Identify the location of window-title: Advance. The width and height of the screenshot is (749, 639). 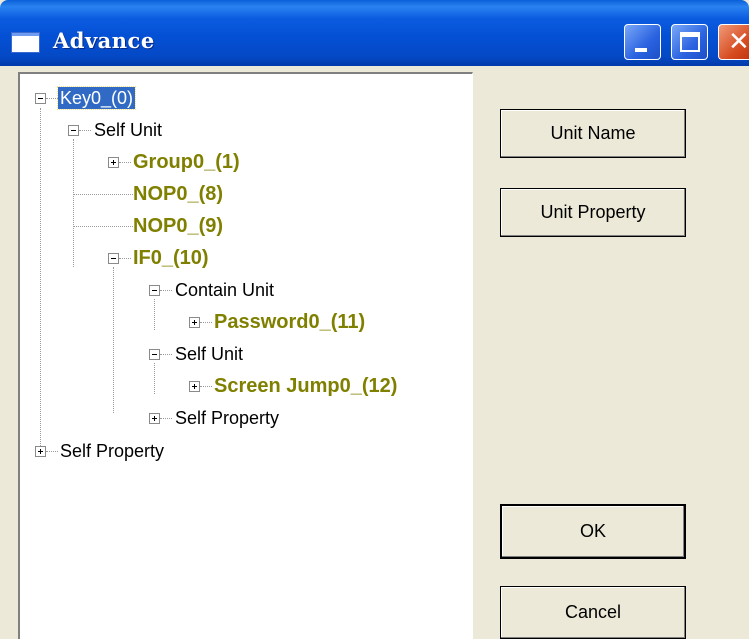
(104, 40).